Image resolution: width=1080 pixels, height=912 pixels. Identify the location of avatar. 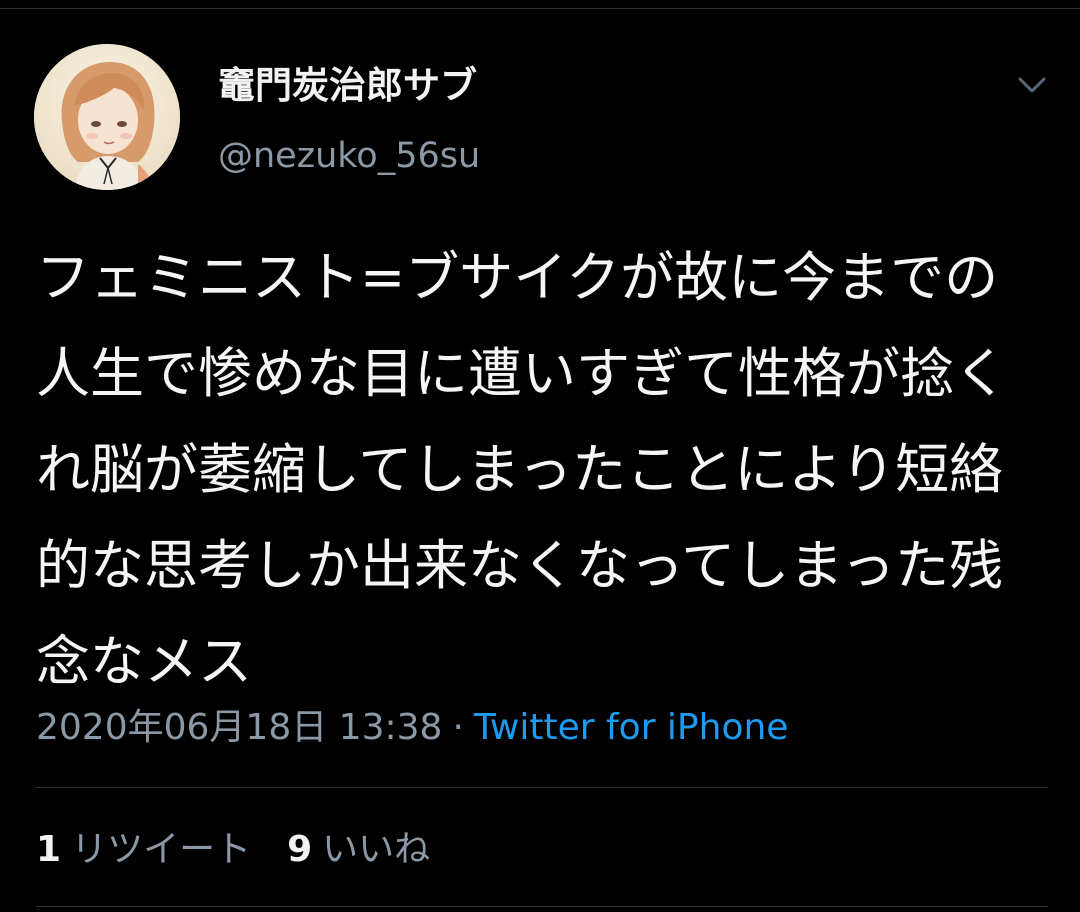
(107, 117).